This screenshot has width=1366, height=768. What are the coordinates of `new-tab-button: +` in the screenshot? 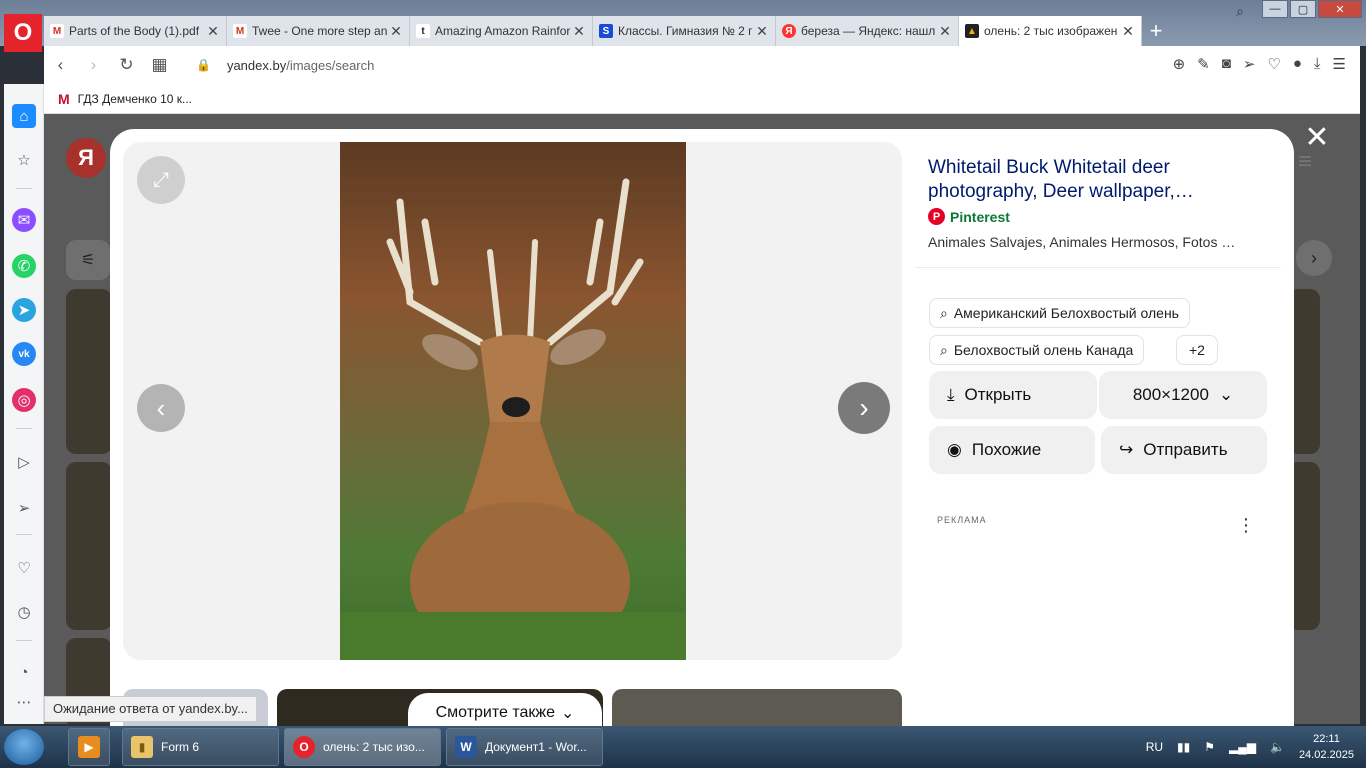 It's located at (1156, 31).